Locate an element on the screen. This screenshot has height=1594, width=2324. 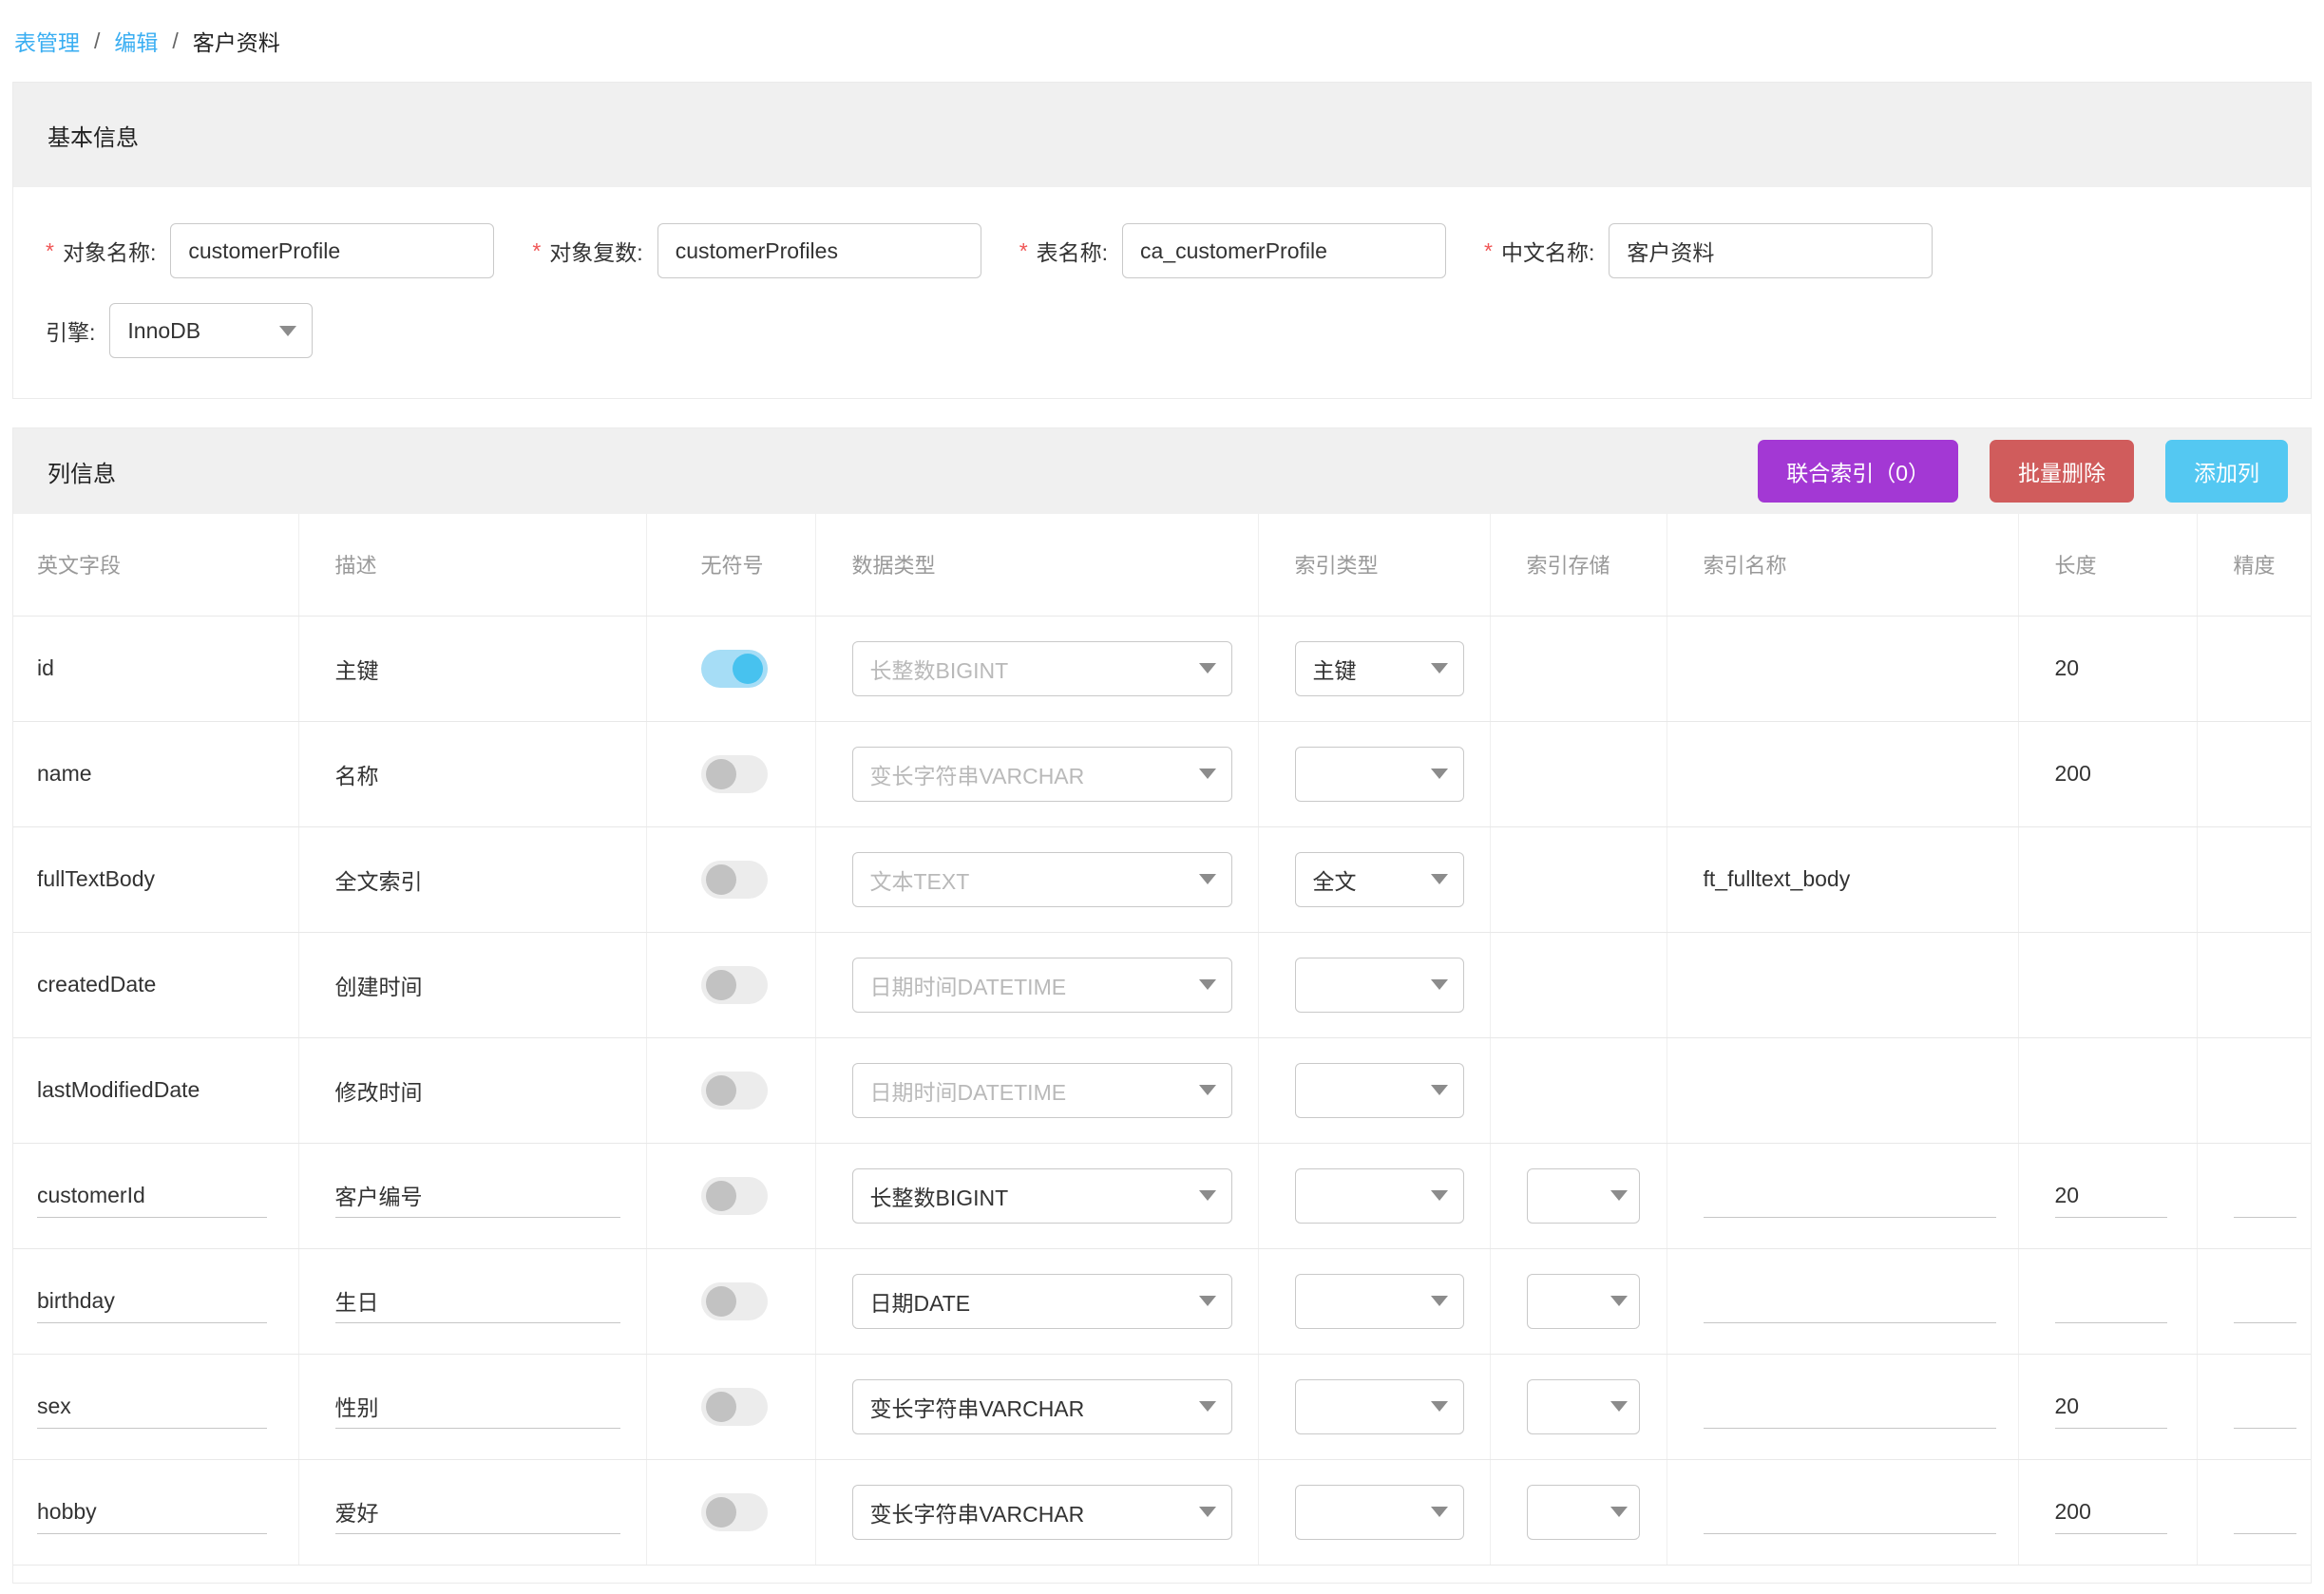
breadcrumb-link-table-management: 表管理 is located at coordinates (47, 41).